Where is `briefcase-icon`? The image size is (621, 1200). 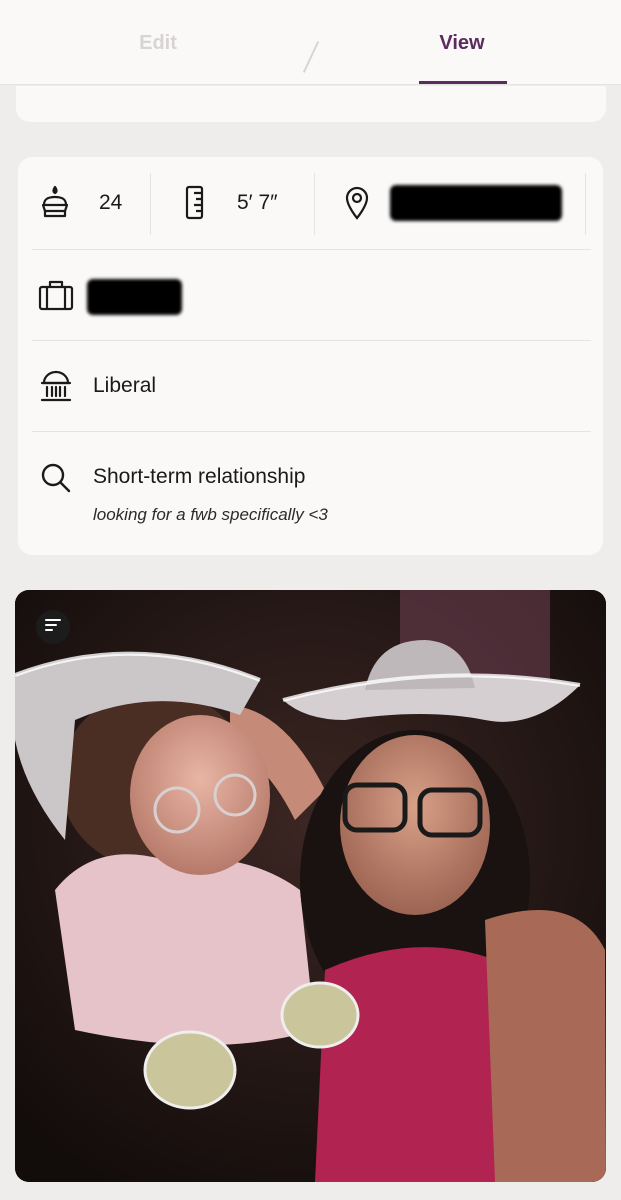
briefcase-icon is located at coordinates (56, 297).